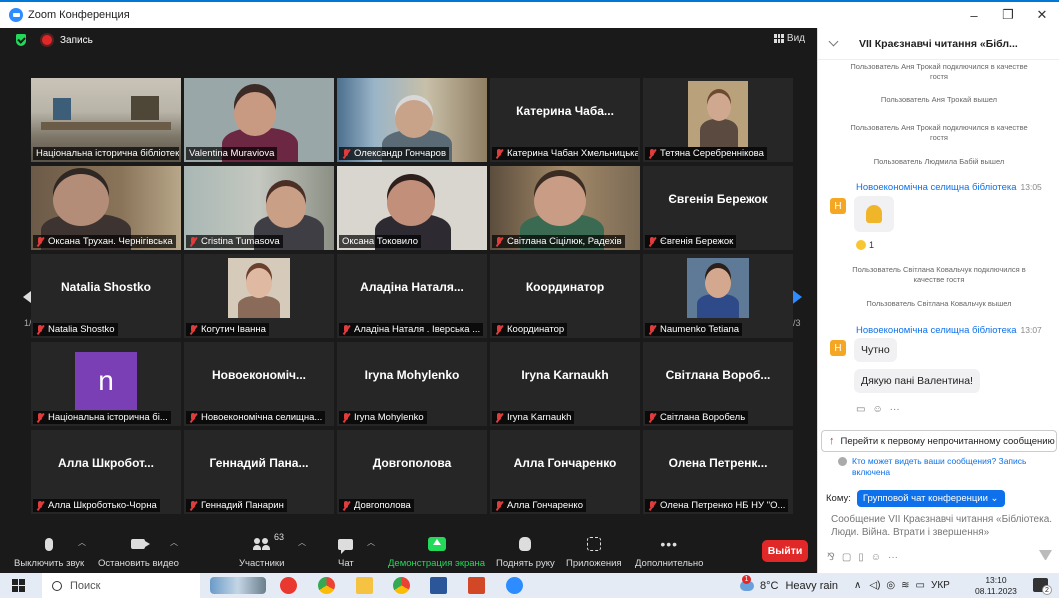  Describe the element at coordinates (594, 551) in the screenshot. I see `apps-button: Приложения` at that location.